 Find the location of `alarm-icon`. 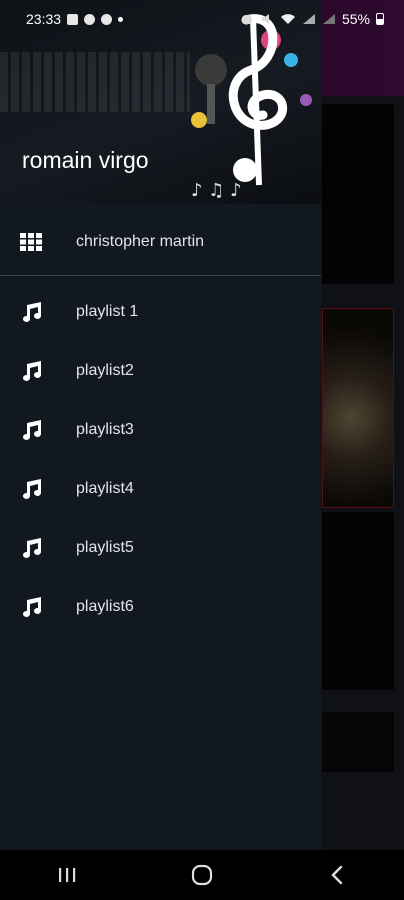

alarm-icon is located at coordinates (246, 19).